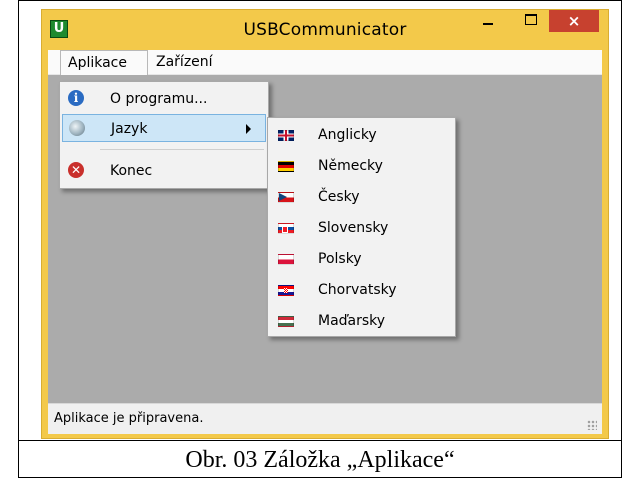 This screenshot has width=624, height=480. Describe the element at coordinates (77, 128) in the screenshot. I see `globe-icon` at that location.